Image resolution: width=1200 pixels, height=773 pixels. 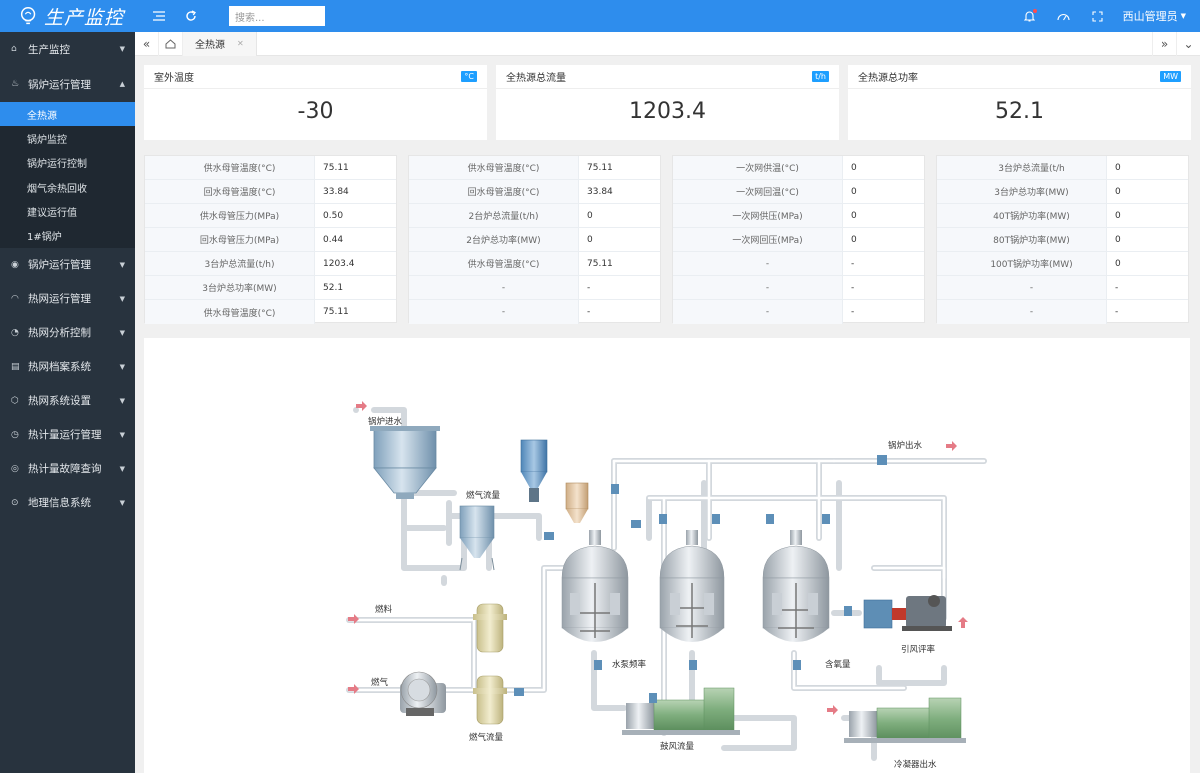 I want to click on table-cell-label: 80T锅炉功率(MW), so click(x=1022, y=239).